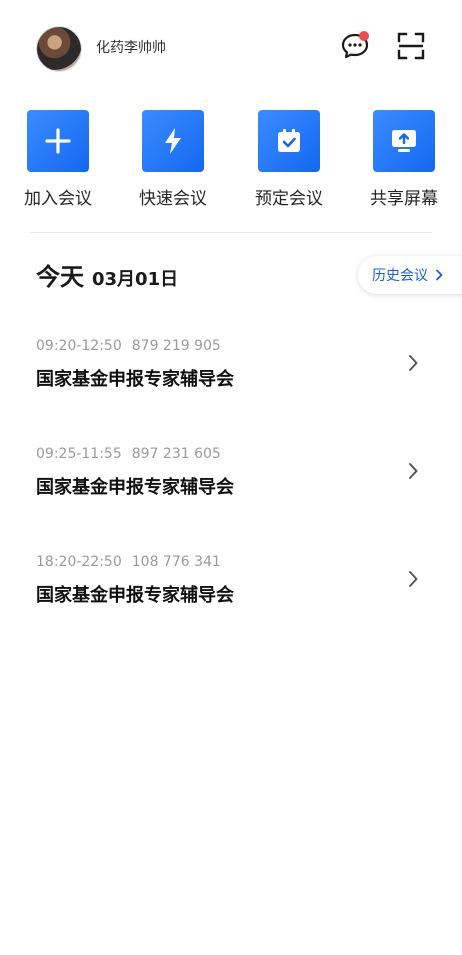 The image size is (462, 955). What do you see at coordinates (79, 562) in the screenshot?
I see `meeting-time: 18:20-22:50` at bounding box center [79, 562].